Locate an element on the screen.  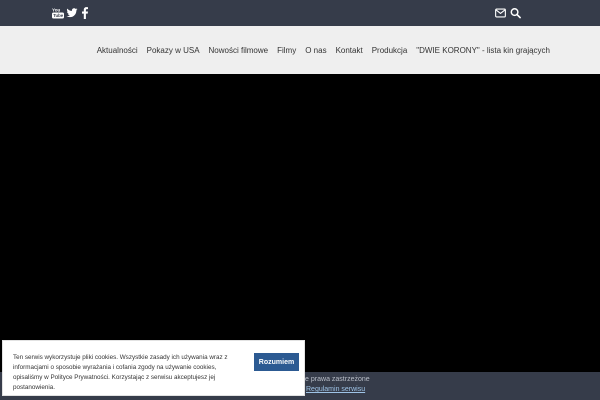
svg-text: Tube is located at coordinates (58, 15).